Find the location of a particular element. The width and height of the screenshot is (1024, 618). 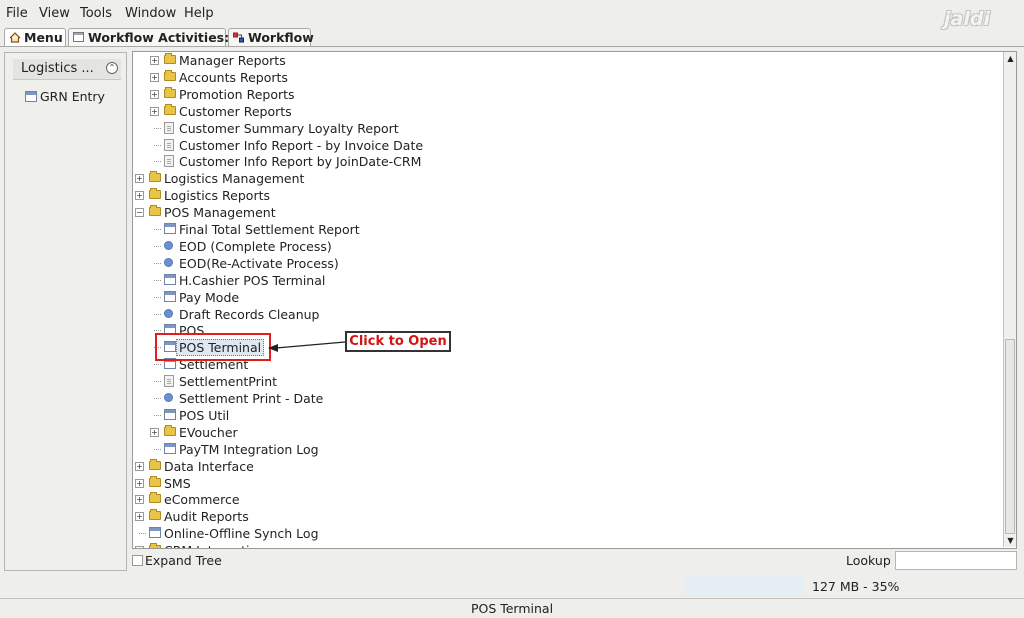

tree-node-label: Final Total Settlement Report is located at coordinates (269, 229).